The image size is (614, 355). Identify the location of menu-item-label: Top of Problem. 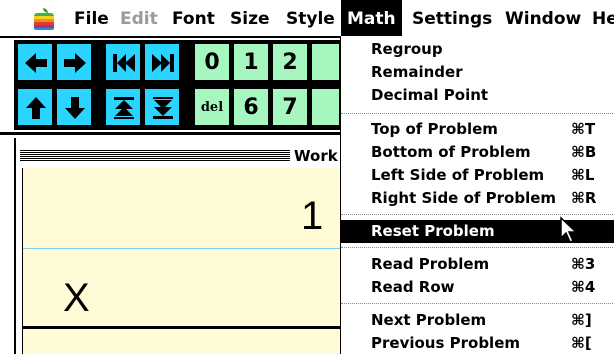
(434, 129).